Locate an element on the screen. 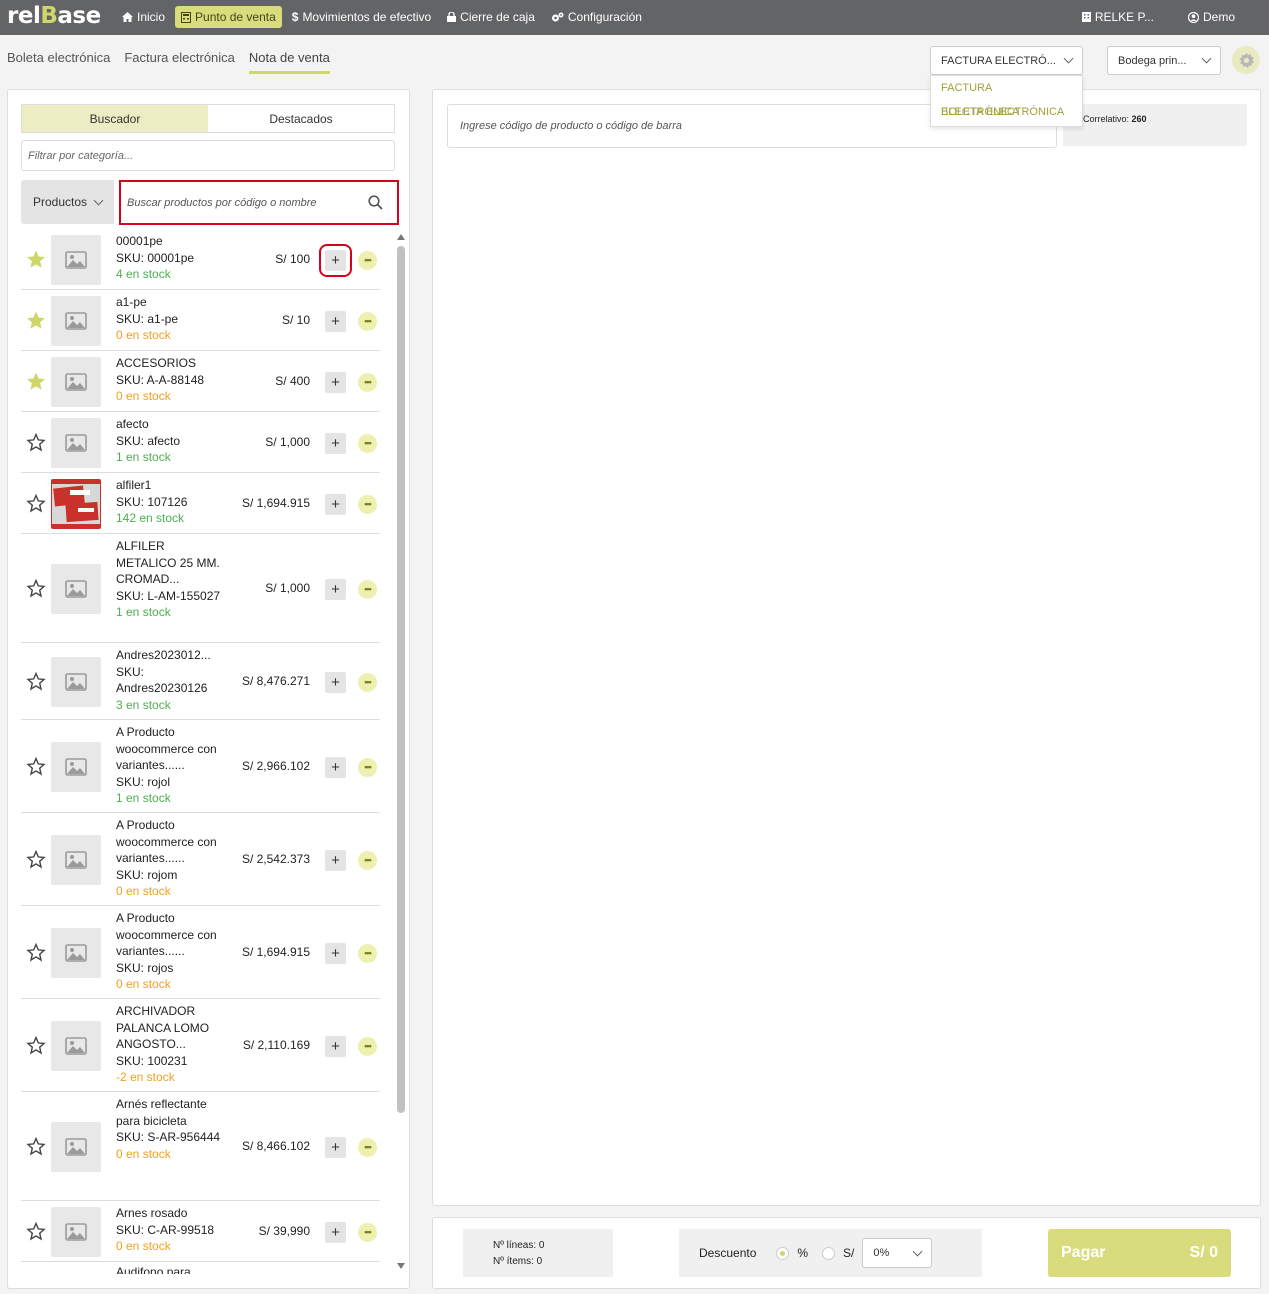 Image resolution: width=1269 pixels, height=1294 pixels. tab-factura: Factura electrónica is located at coordinates (179, 62).